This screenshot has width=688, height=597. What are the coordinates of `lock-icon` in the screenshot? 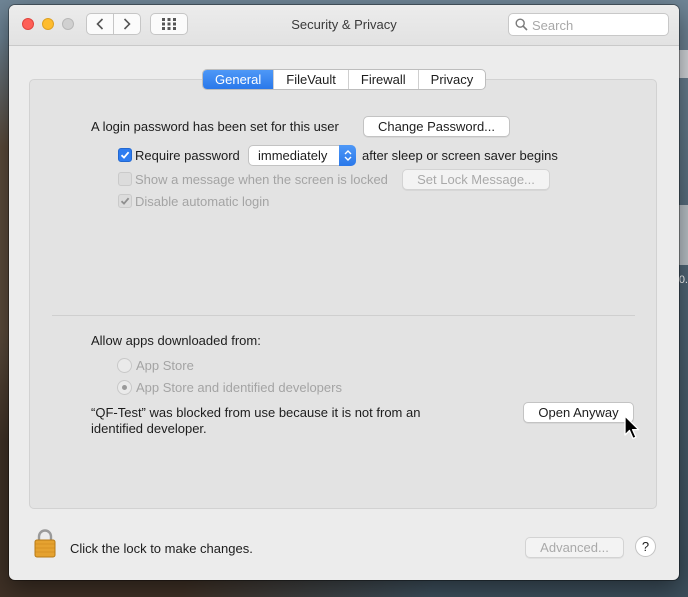 It's located at (45, 543).